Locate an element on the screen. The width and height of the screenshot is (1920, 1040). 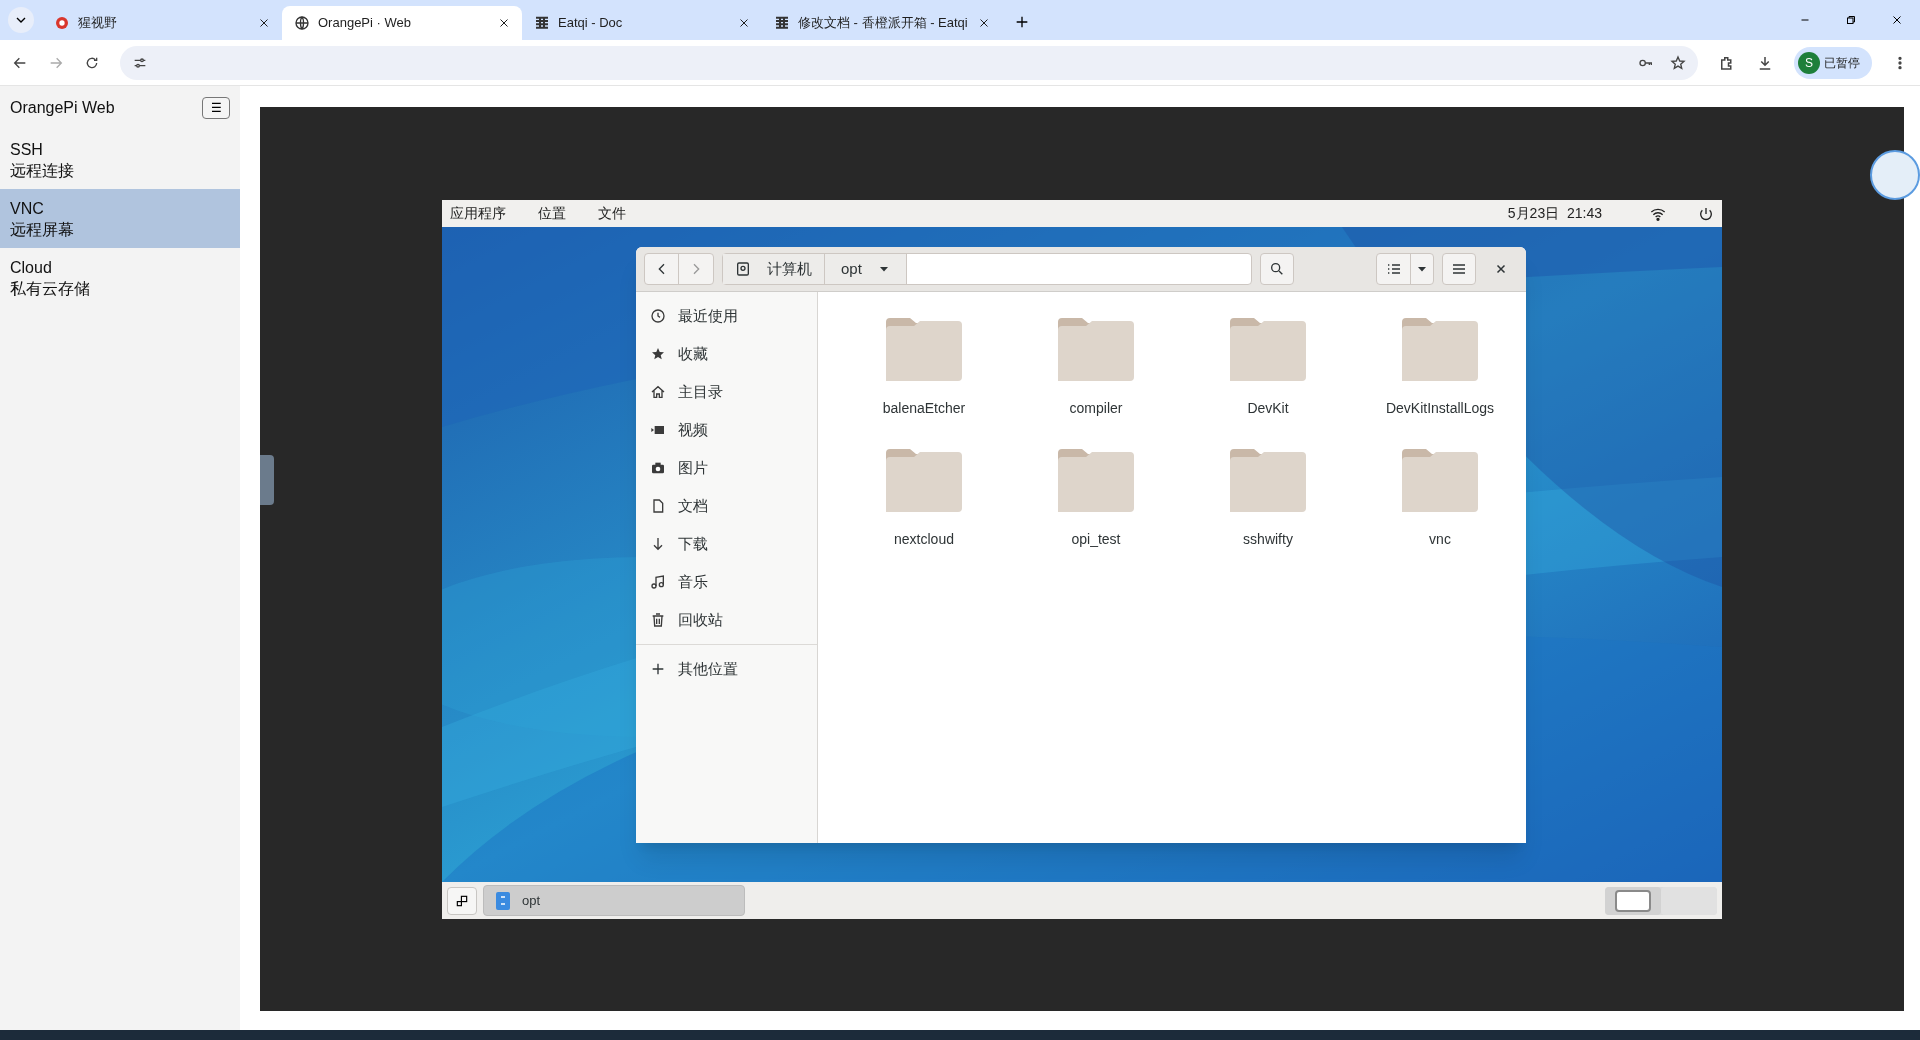
globe-icon is located at coordinates (302, 23).